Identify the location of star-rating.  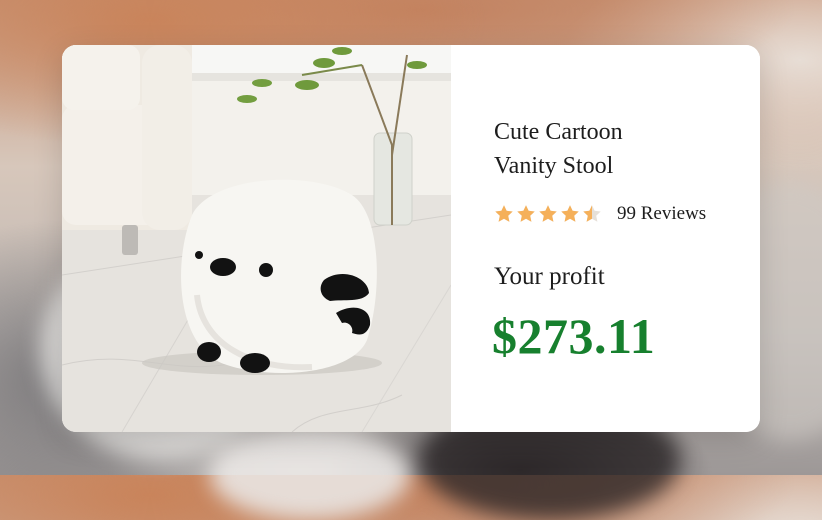
(548, 214).